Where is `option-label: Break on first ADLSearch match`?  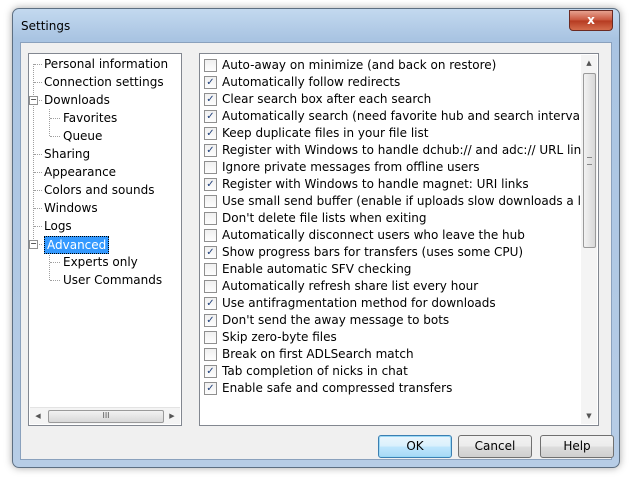 option-label: Break on first ADLSearch match is located at coordinates (318, 354).